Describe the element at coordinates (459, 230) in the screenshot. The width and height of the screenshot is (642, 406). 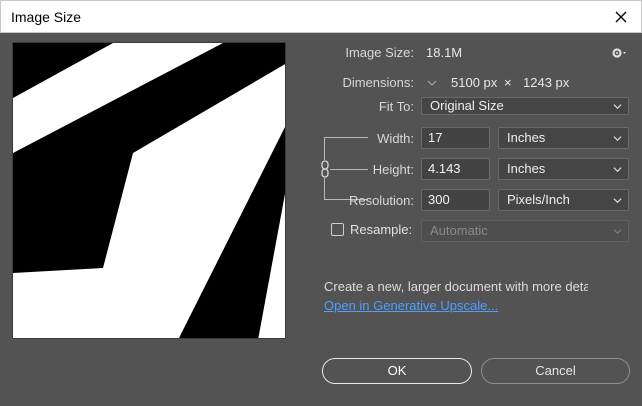
I see `resample-method-value: Automatic` at that location.